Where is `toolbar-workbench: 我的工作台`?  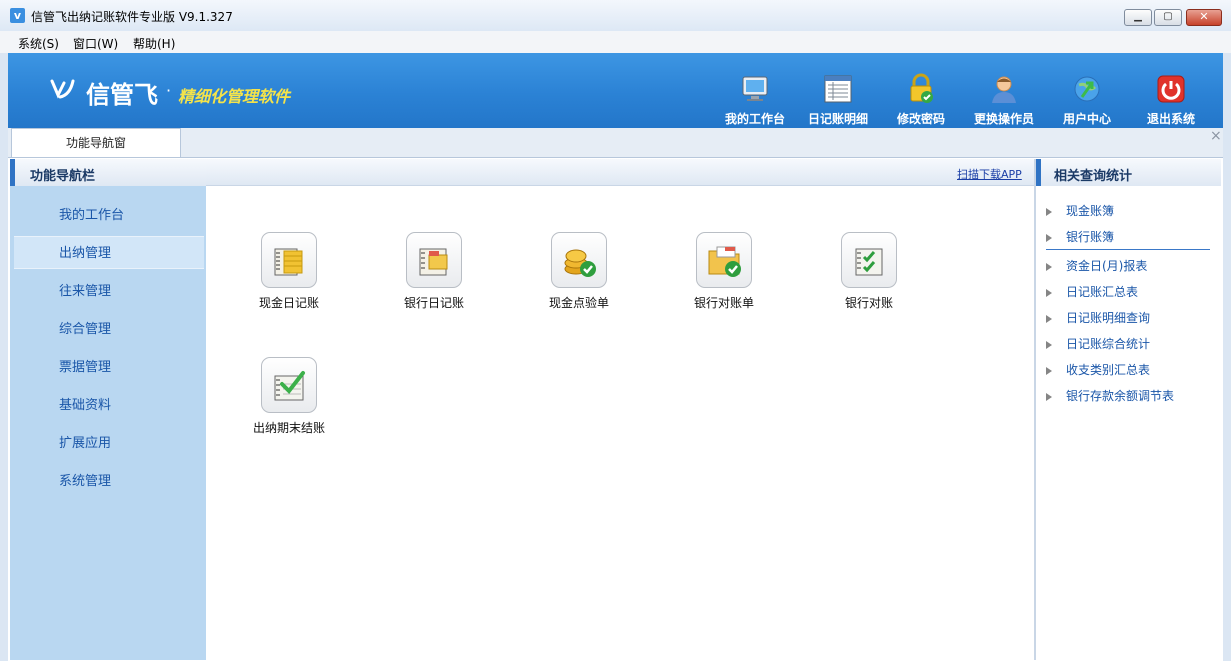 toolbar-workbench: 我的工作台 is located at coordinates (755, 100).